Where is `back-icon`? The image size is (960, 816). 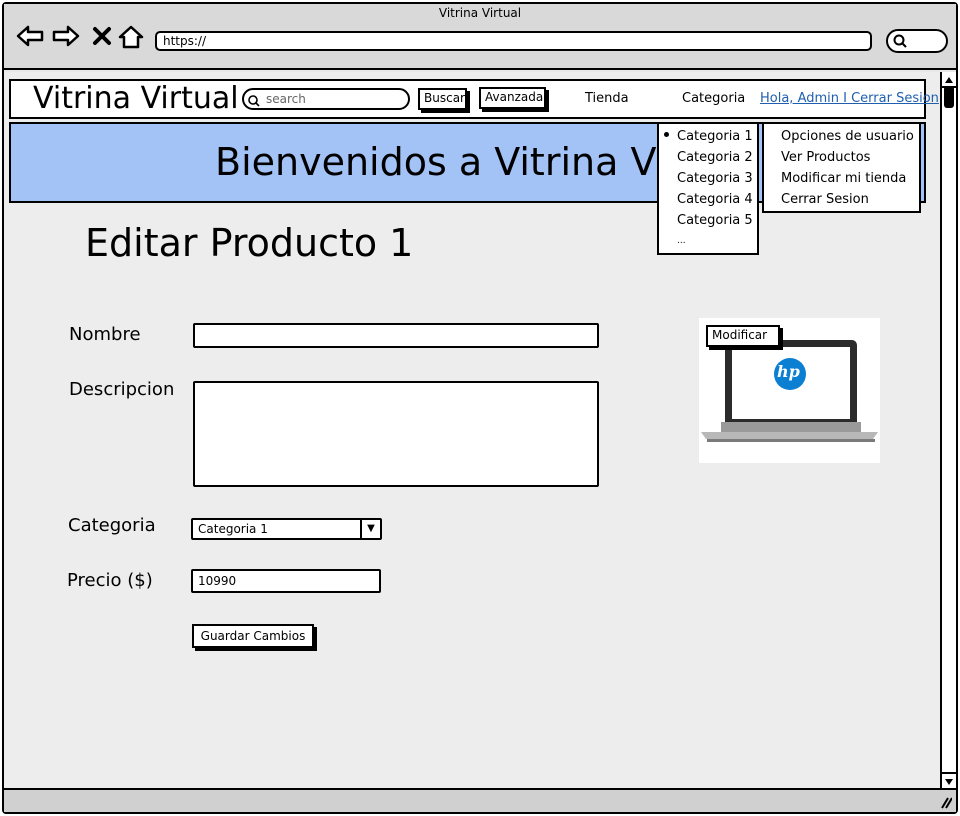
back-icon is located at coordinates (30, 38).